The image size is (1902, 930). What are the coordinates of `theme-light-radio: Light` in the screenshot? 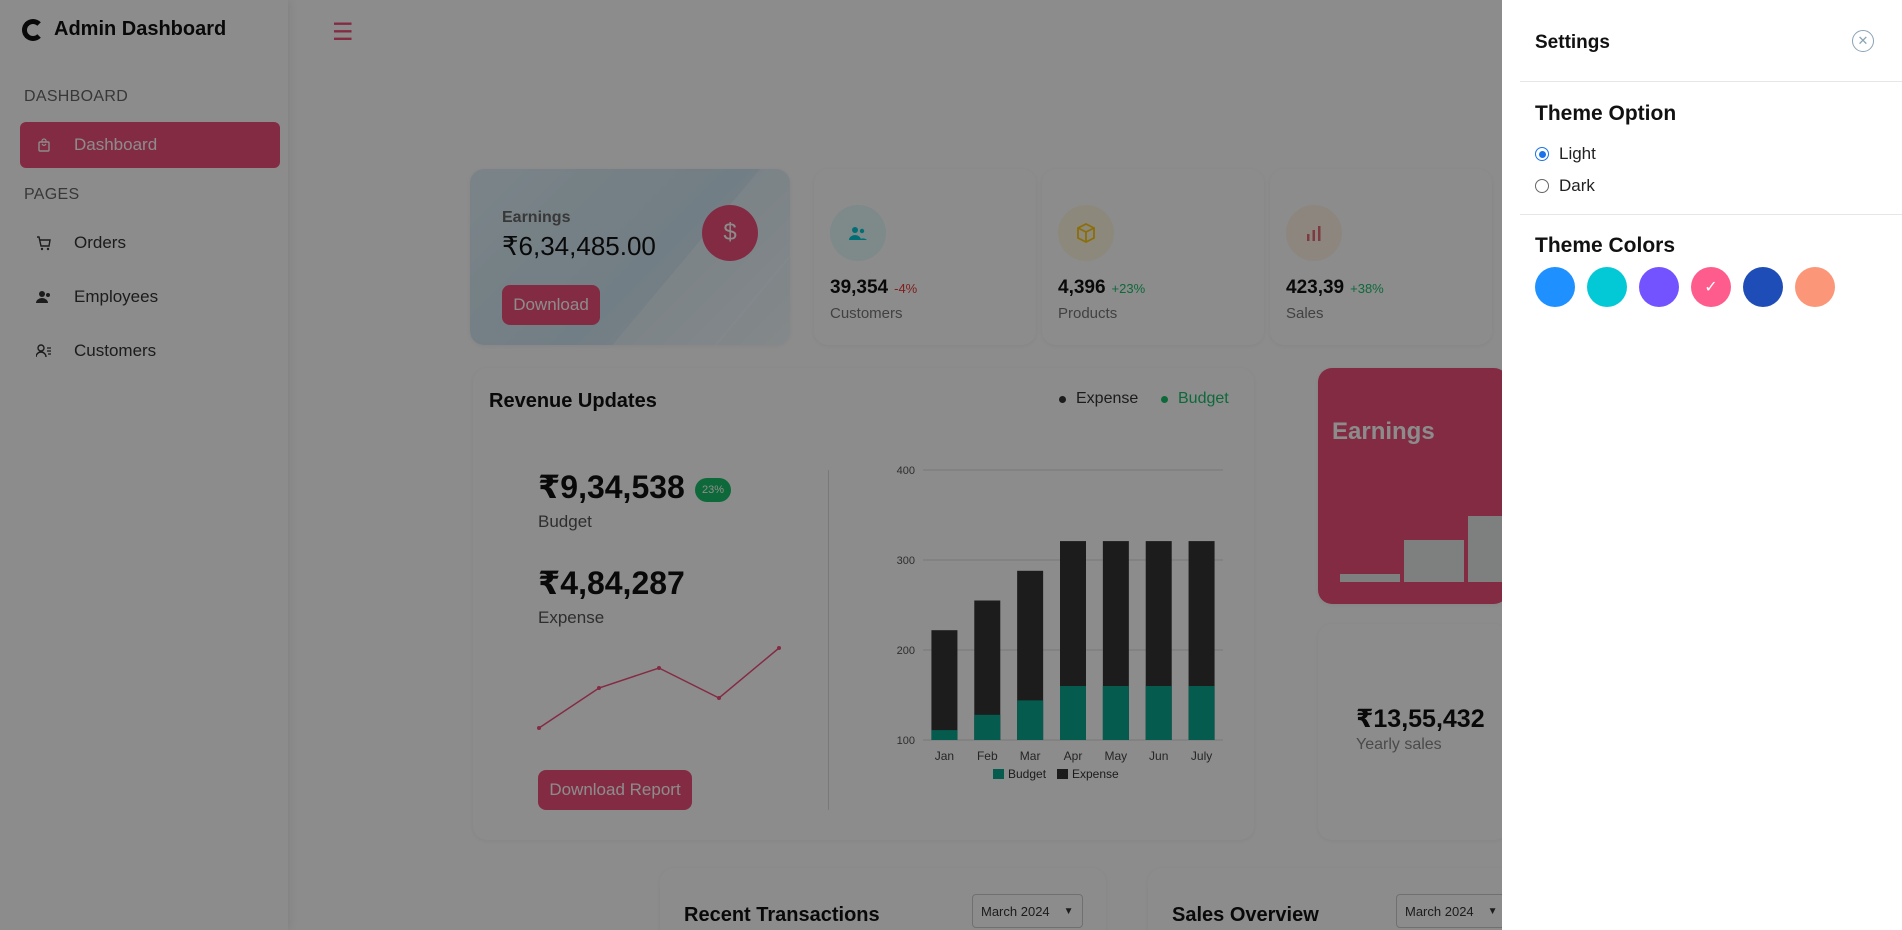 It's located at (1565, 154).